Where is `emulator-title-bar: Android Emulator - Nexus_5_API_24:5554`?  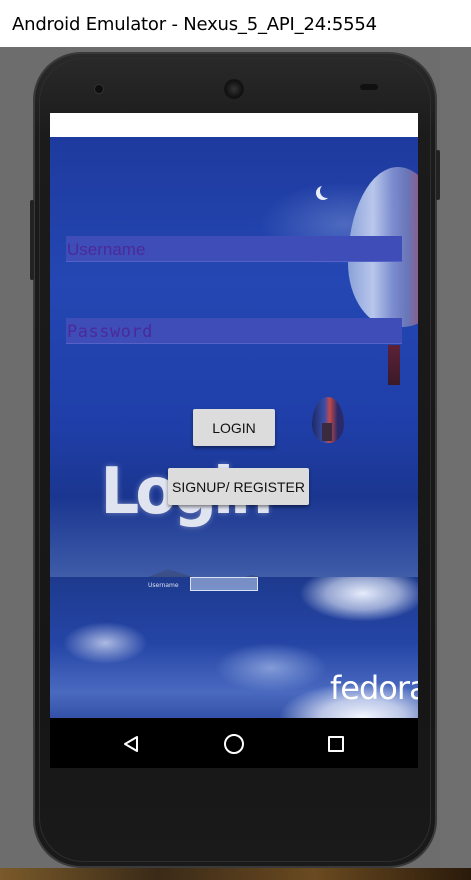 emulator-title-bar: Android Emulator - Nexus_5_API_24:5554 is located at coordinates (235, 23).